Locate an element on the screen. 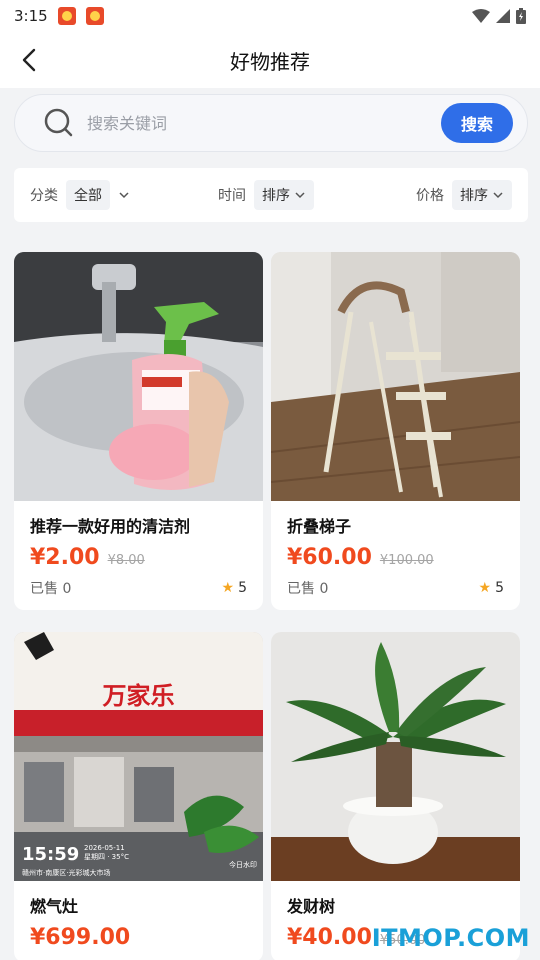 The image size is (540, 960). status-bar: 3:15 is located at coordinates (270, 16).